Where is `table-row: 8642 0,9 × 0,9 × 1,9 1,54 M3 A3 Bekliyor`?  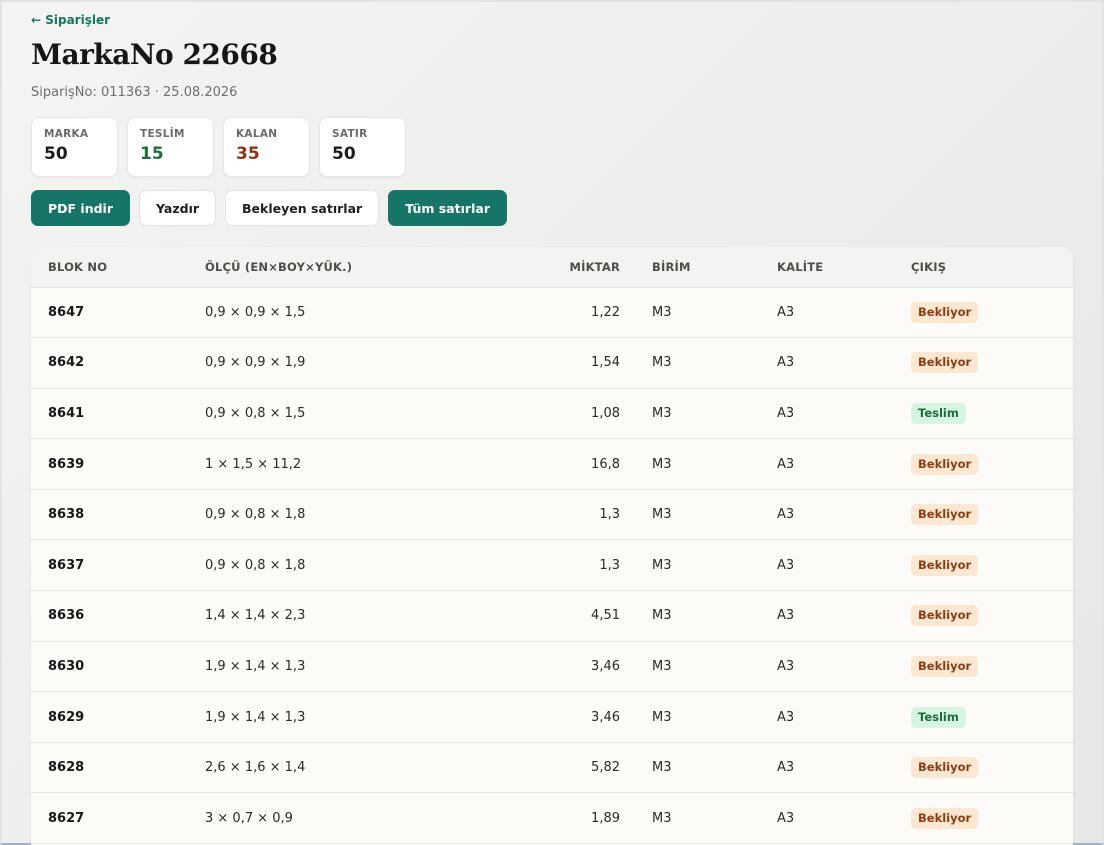
table-row: 8642 0,9 × 0,9 × 1,9 1,54 M3 A3 Bekliyor is located at coordinates (552, 363).